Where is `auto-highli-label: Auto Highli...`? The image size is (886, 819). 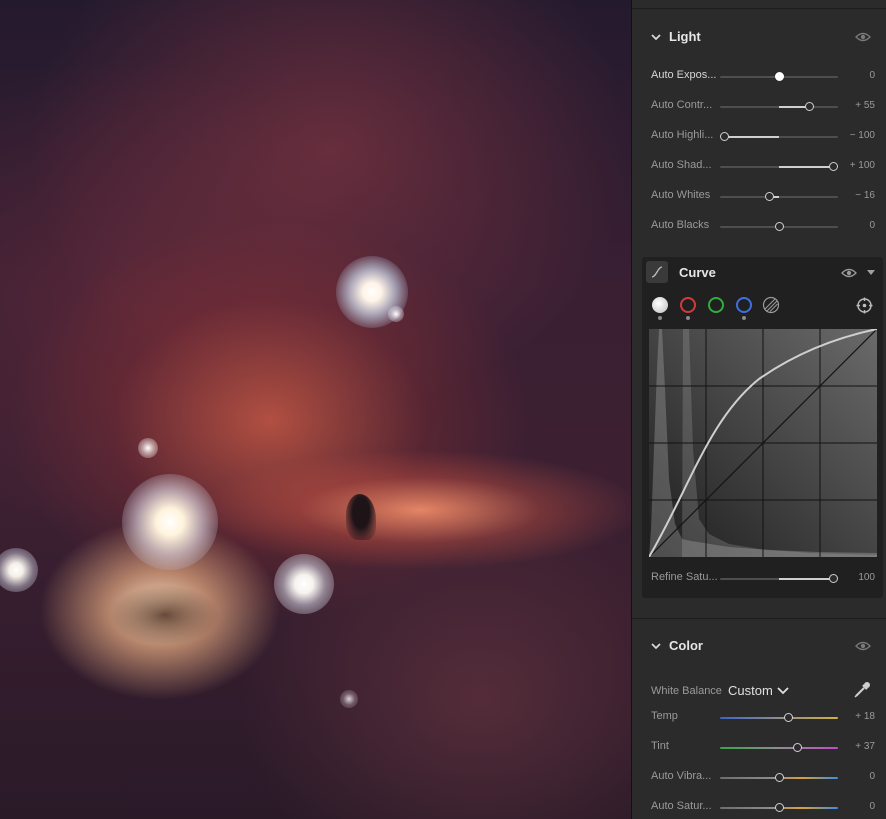 auto-highli-label: Auto Highli... is located at coordinates (682, 135).